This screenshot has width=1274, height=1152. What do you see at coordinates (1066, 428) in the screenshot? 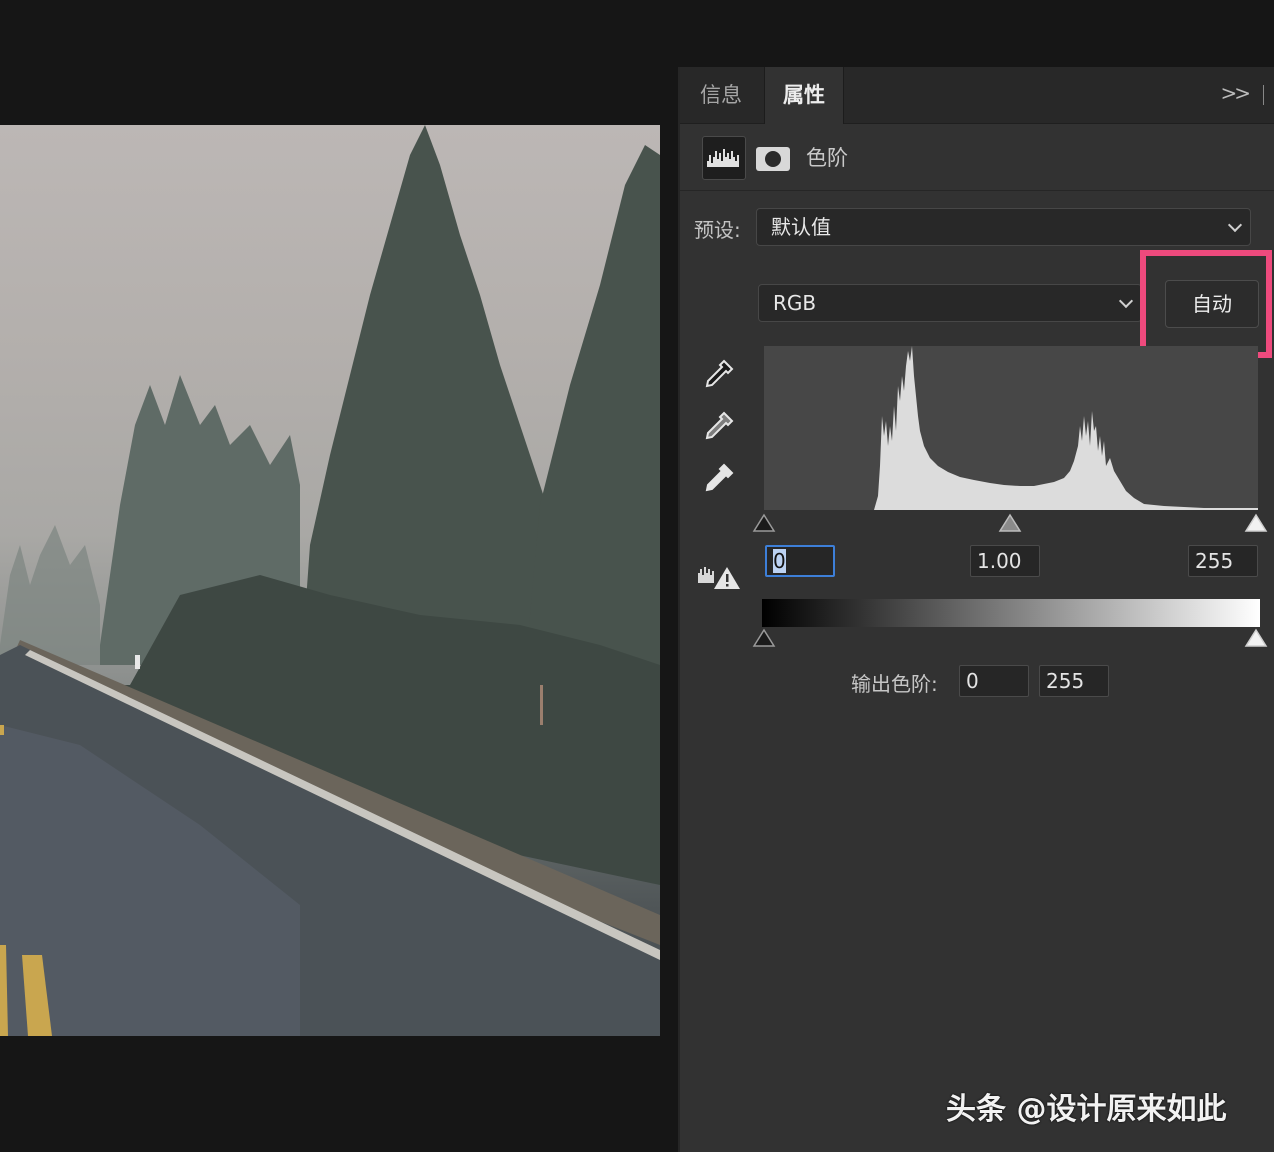
I see `histogram-graph` at bounding box center [1066, 428].